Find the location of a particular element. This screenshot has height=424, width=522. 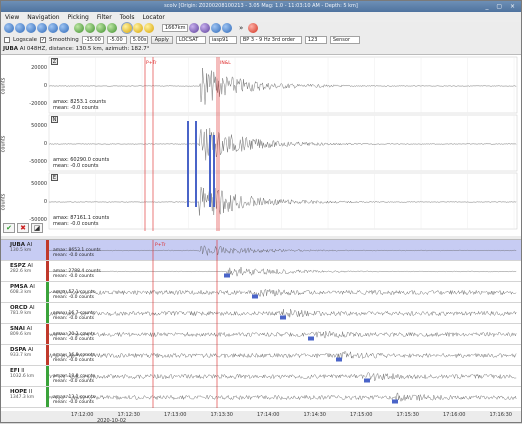

y-tick-label: 20000 is located at coordinates (39, 68).